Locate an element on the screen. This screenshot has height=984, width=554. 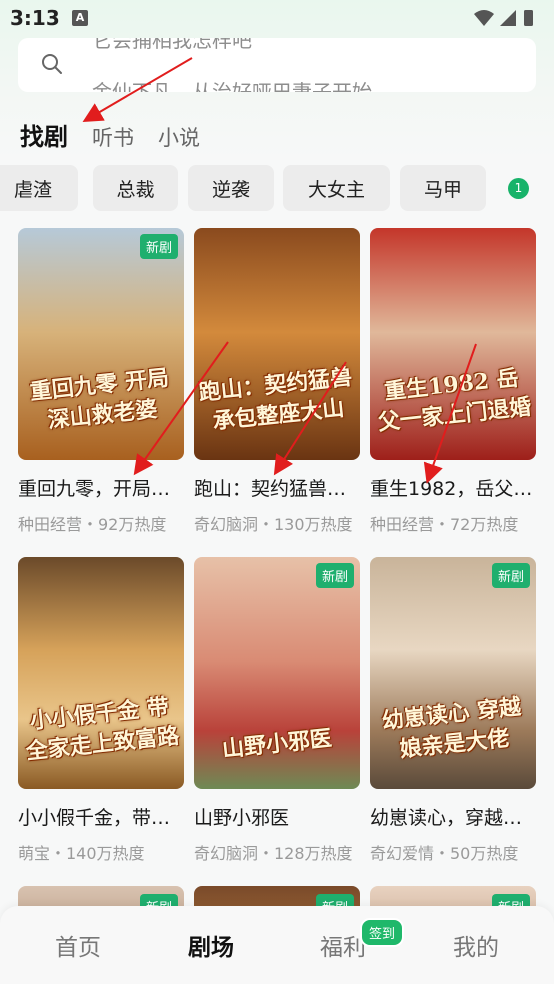
search-icon is located at coordinates (52, 64).